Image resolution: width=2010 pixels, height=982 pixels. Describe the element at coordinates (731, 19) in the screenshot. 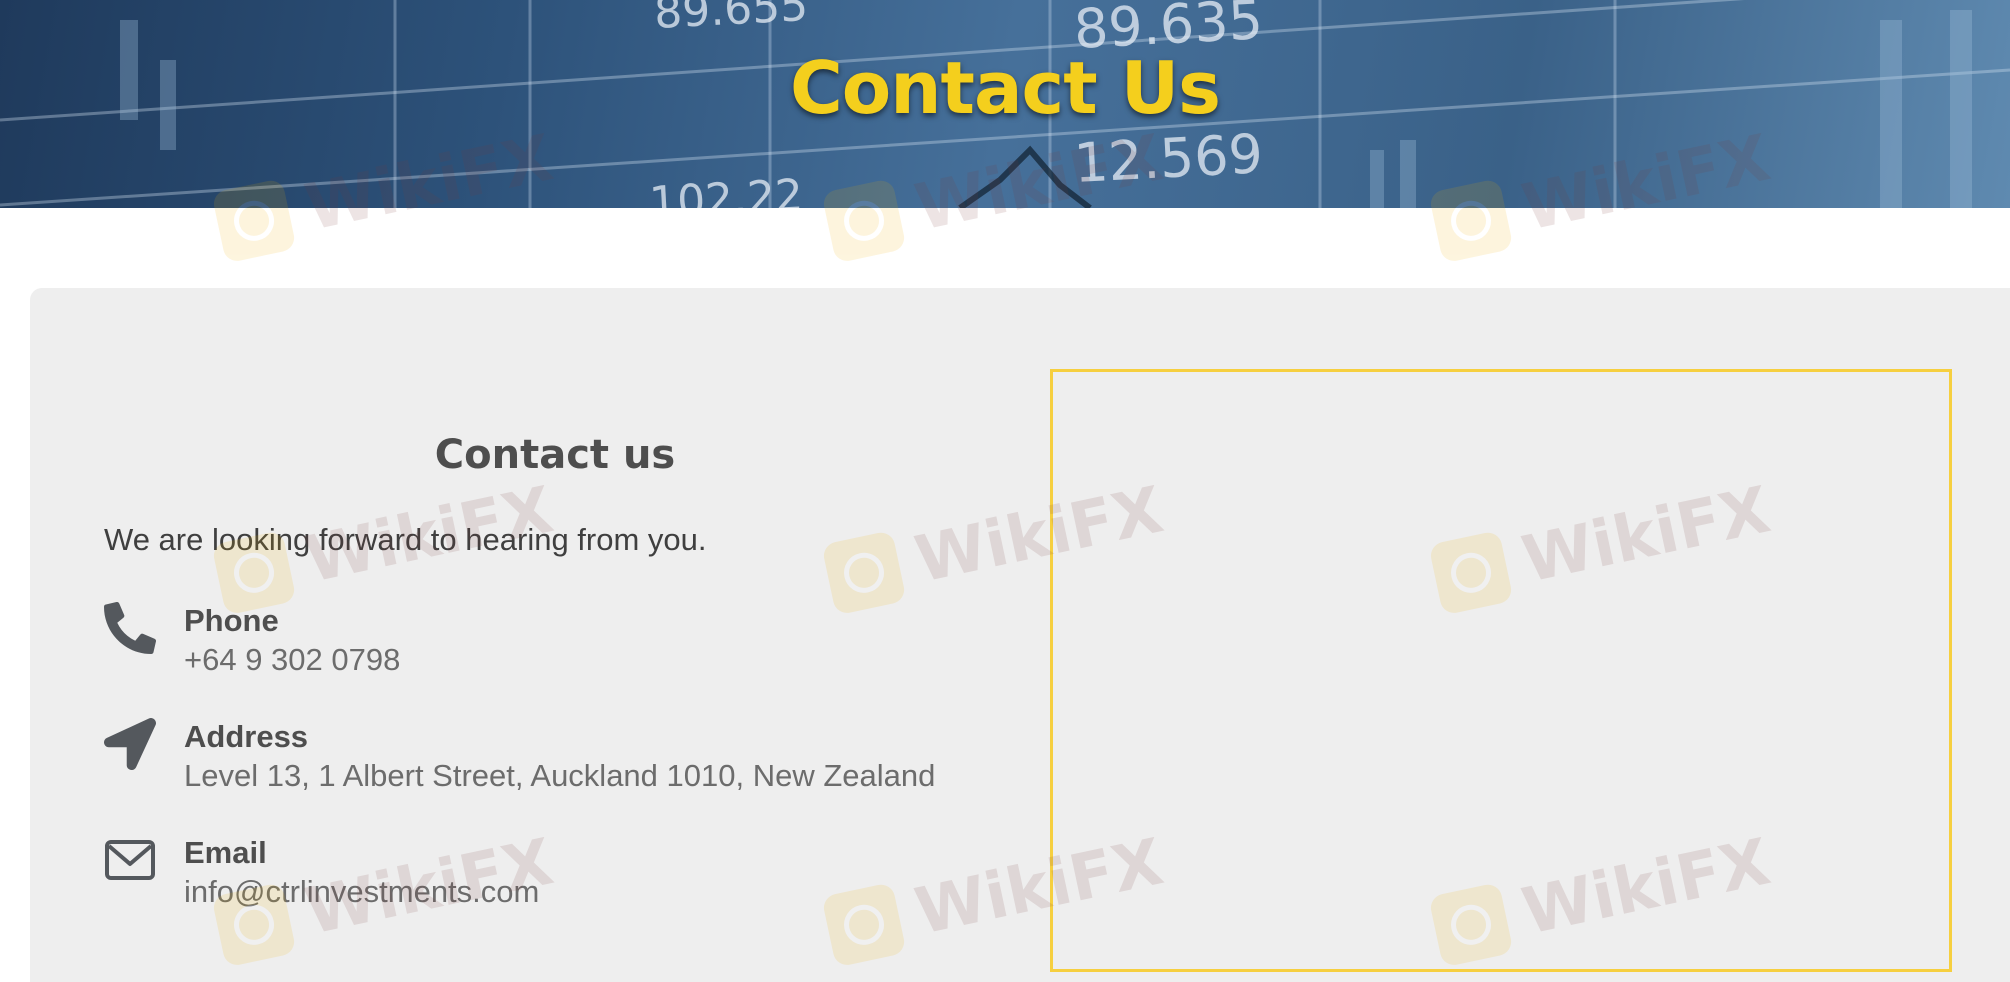

I see `bg-number-1: 89.655` at that location.